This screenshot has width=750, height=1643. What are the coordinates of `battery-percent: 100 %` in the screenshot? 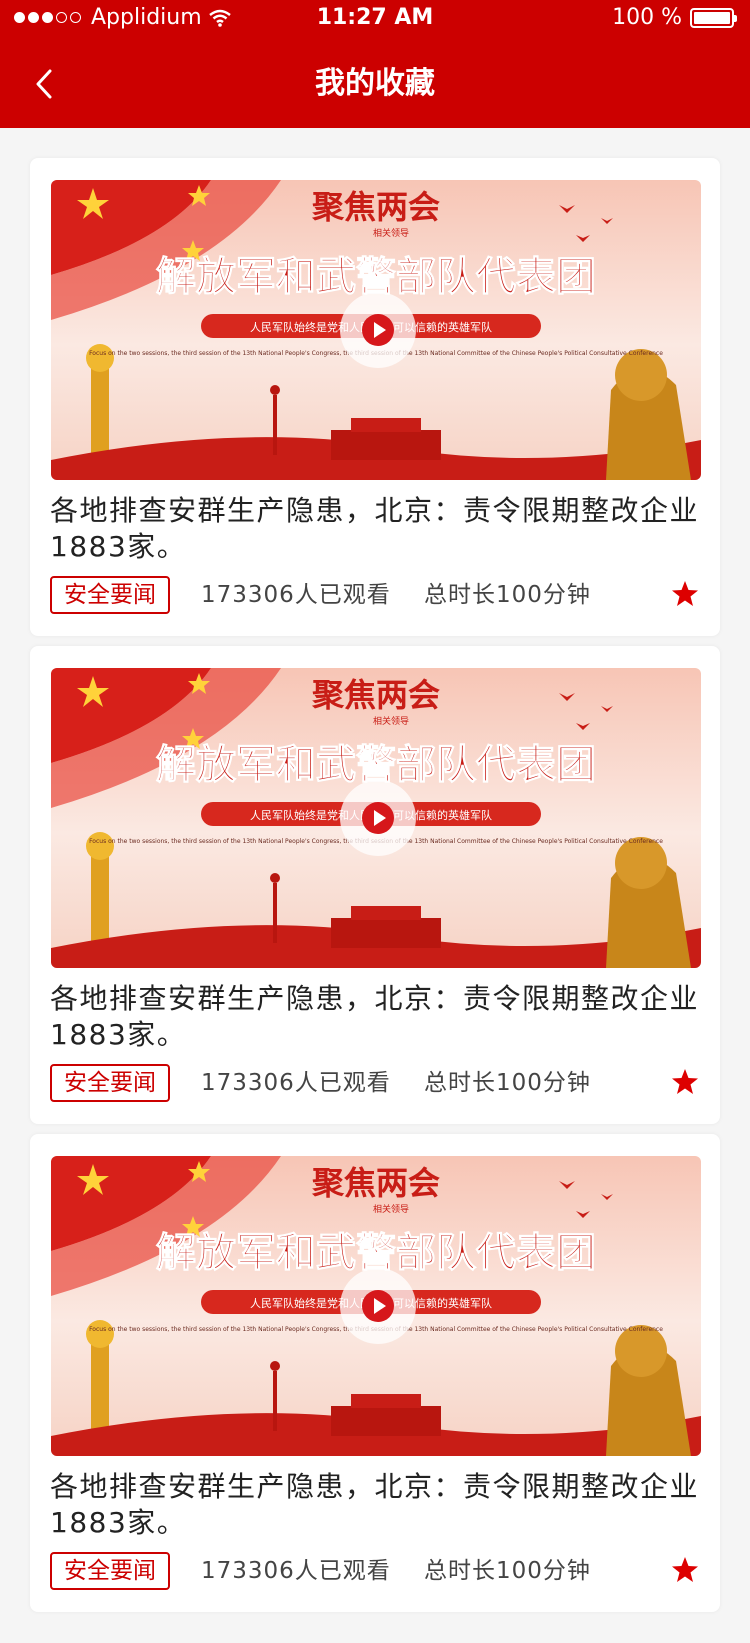 It's located at (647, 17).